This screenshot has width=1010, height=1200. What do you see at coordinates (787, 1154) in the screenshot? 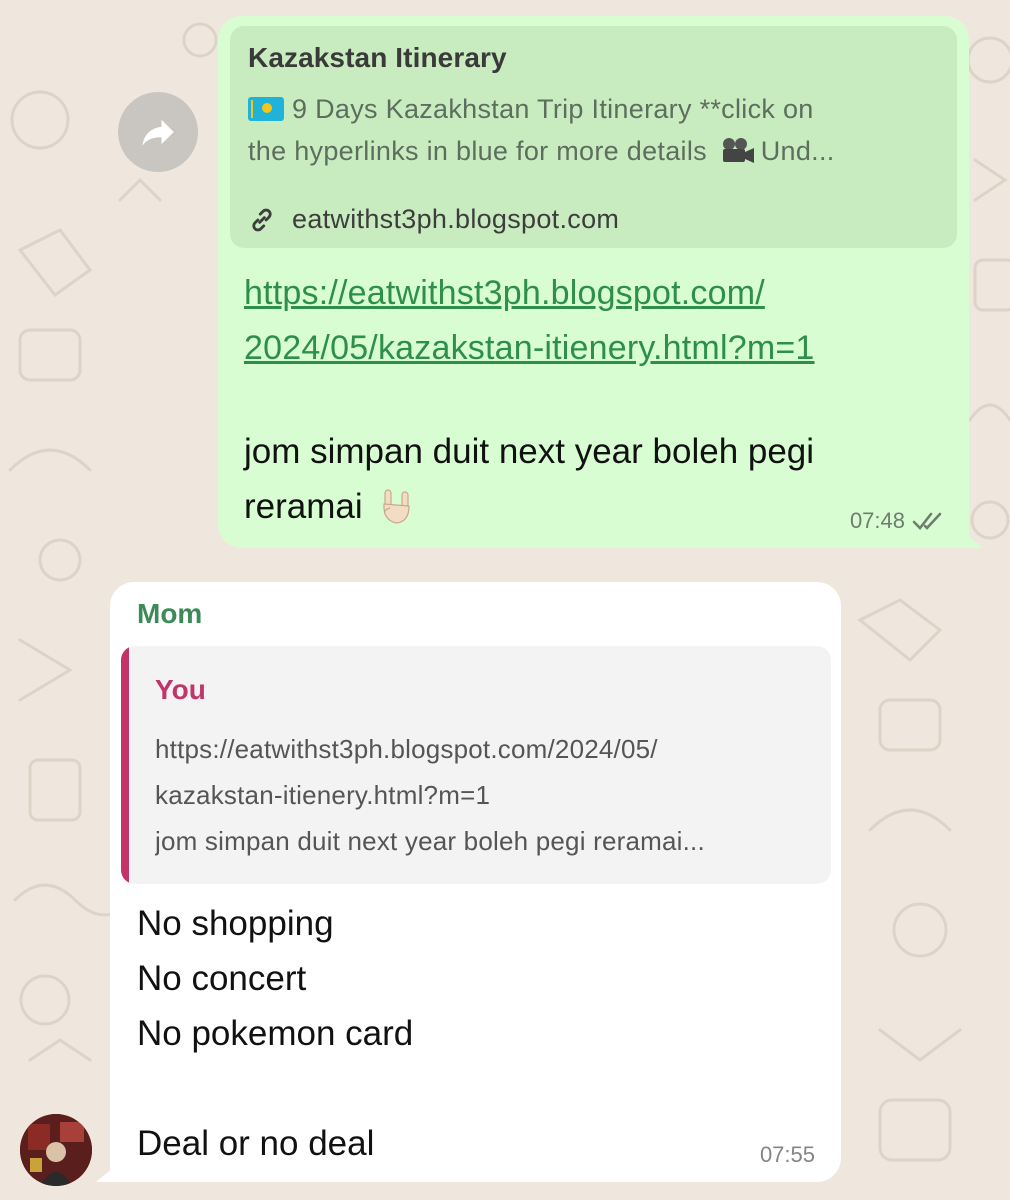
I see `message-time: 07:55` at bounding box center [787, 1154].